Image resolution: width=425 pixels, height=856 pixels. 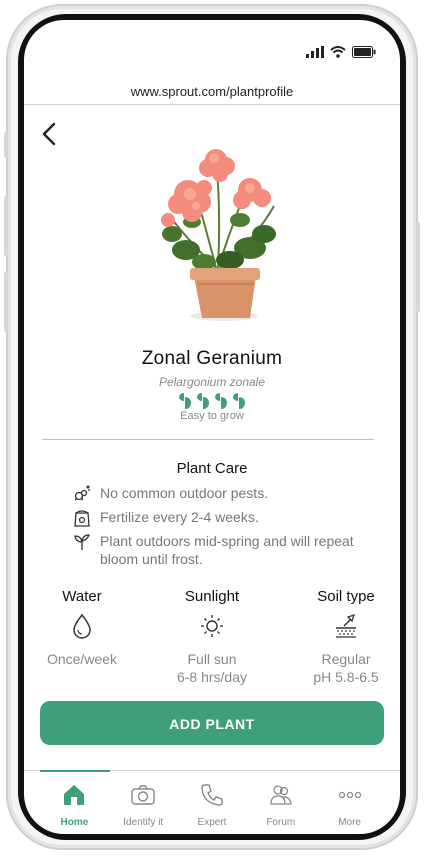 I want to click on plant-image, so click(x=218, y=235).